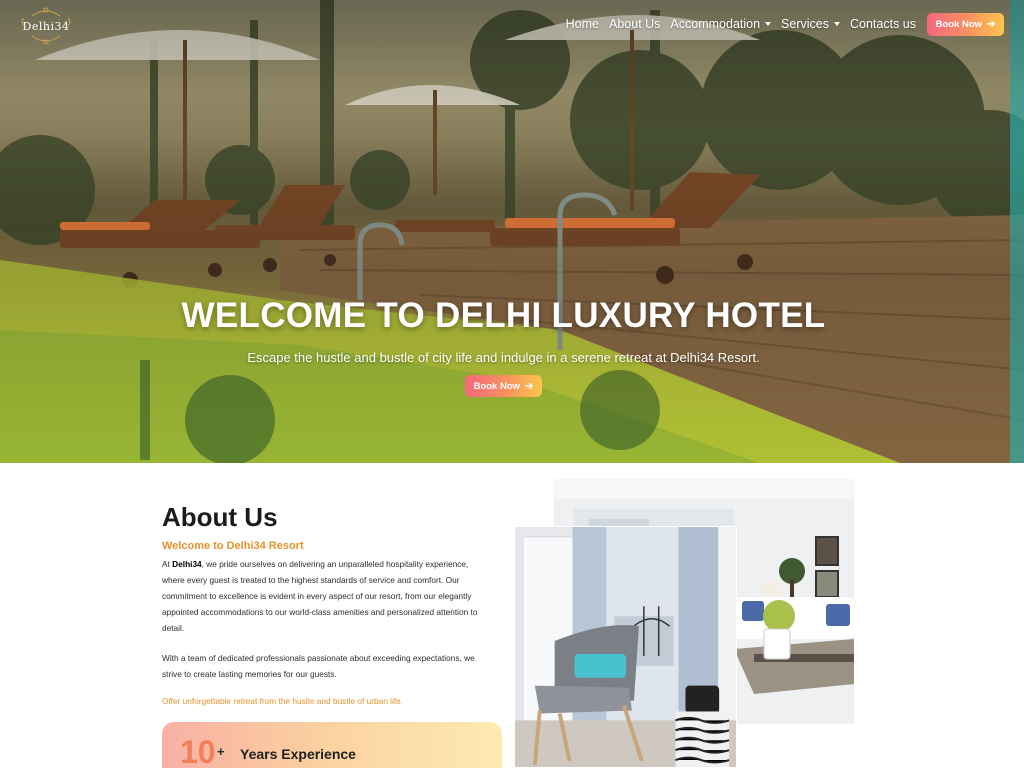 The image size is (1024, 768). What do you see at coordinates (298, 754) in the screenshot?
I see `experience-label: Years Experience` at bounding box center [298, 754].